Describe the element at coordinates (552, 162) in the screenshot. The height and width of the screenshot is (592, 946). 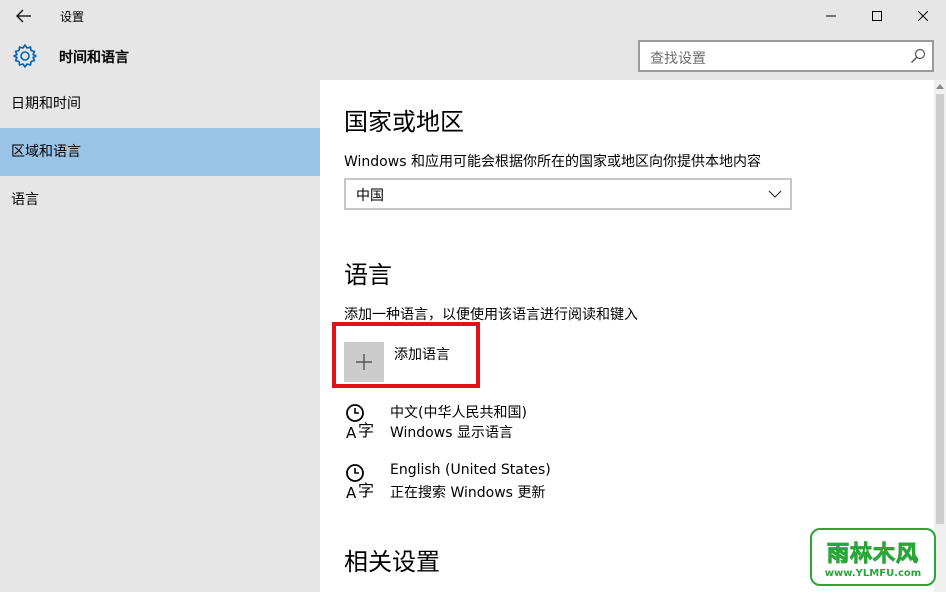
I see `region-description: Windows 和应用可能会根据你所在的国家或地区向你提供本地内容` at that location.